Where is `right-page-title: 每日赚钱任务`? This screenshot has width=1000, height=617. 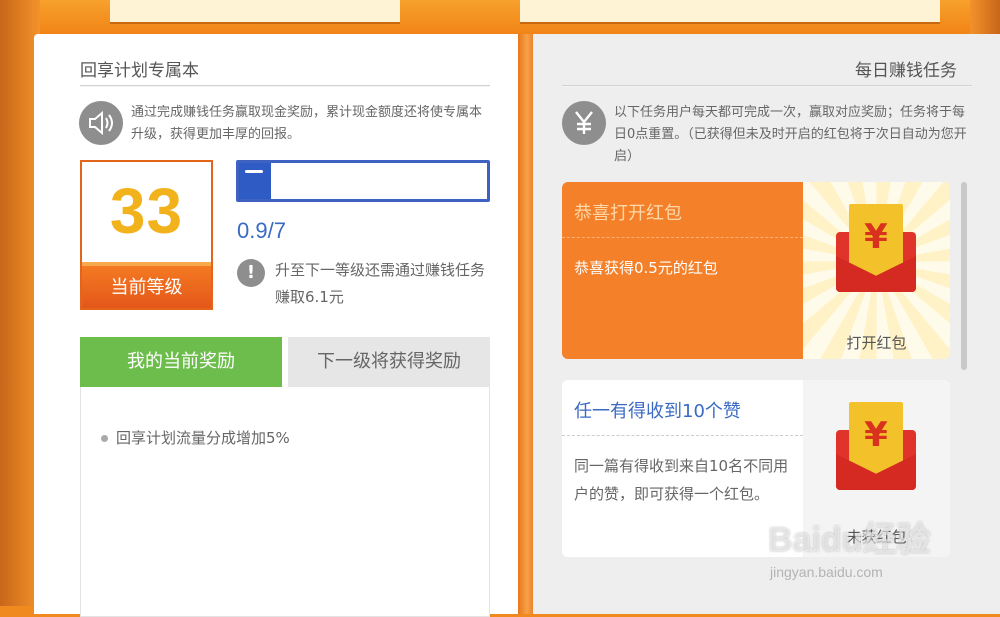 right-page-title: 每日赚钱任务 is located at coordinates (906, 71).